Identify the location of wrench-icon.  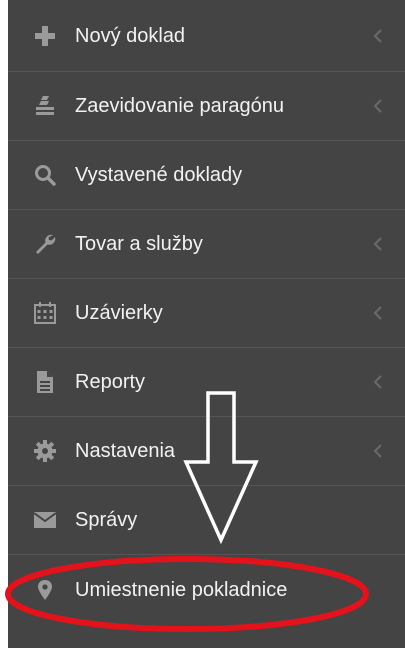
(45, 244).